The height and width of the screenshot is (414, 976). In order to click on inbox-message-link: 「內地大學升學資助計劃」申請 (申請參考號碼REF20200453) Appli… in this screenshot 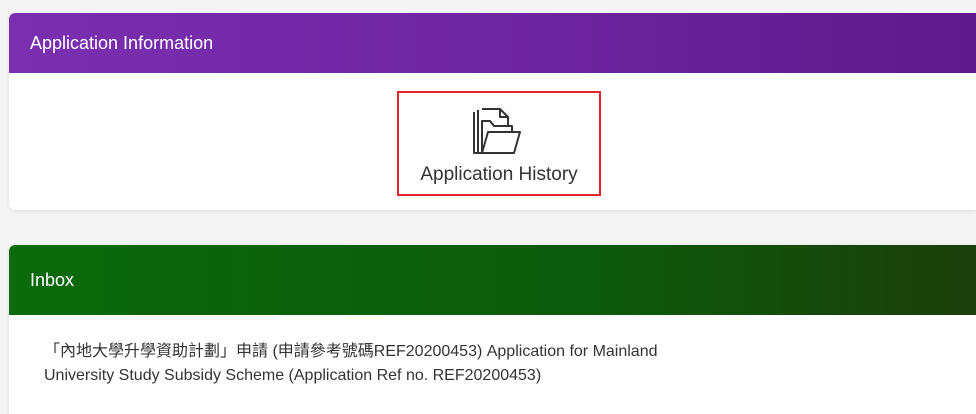, I will do `click(454, 364)`.